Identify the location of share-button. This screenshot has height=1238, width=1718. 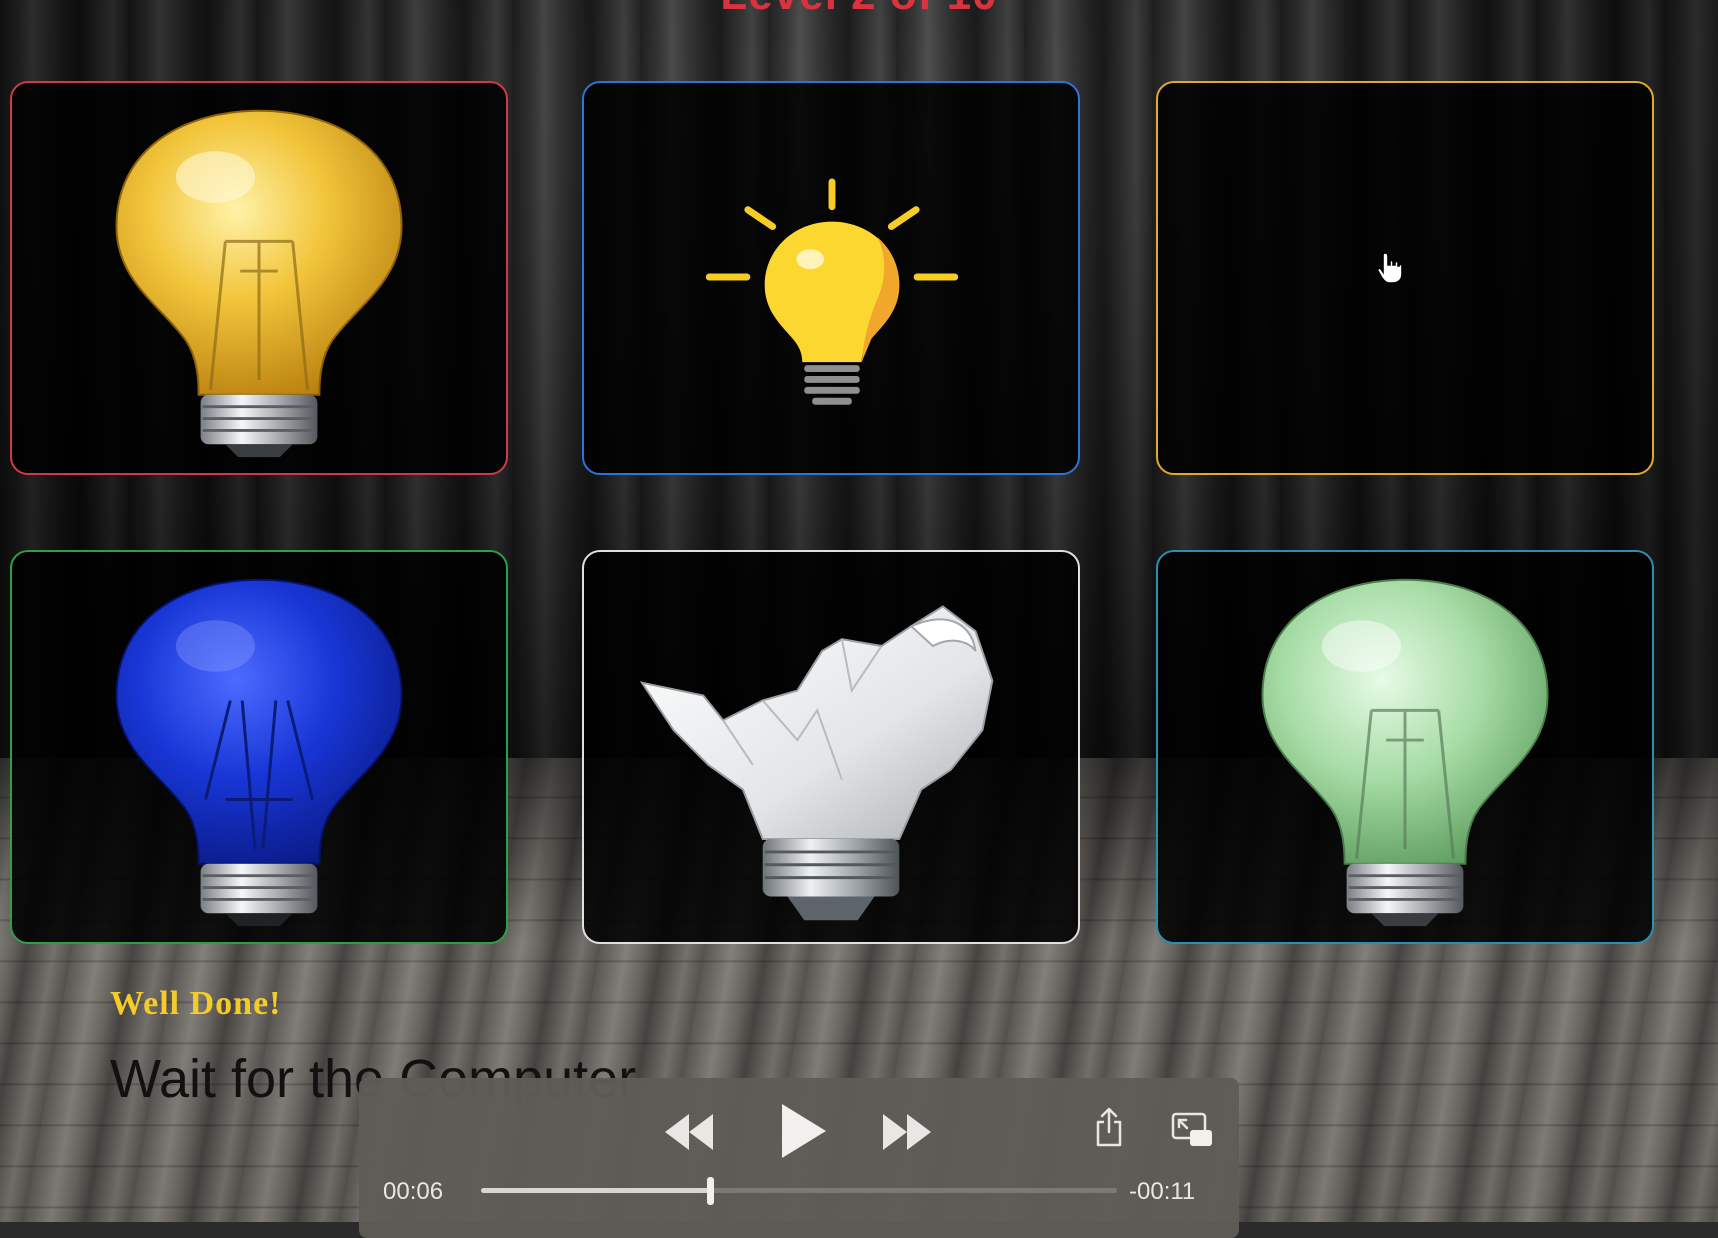
(1109, 1127).